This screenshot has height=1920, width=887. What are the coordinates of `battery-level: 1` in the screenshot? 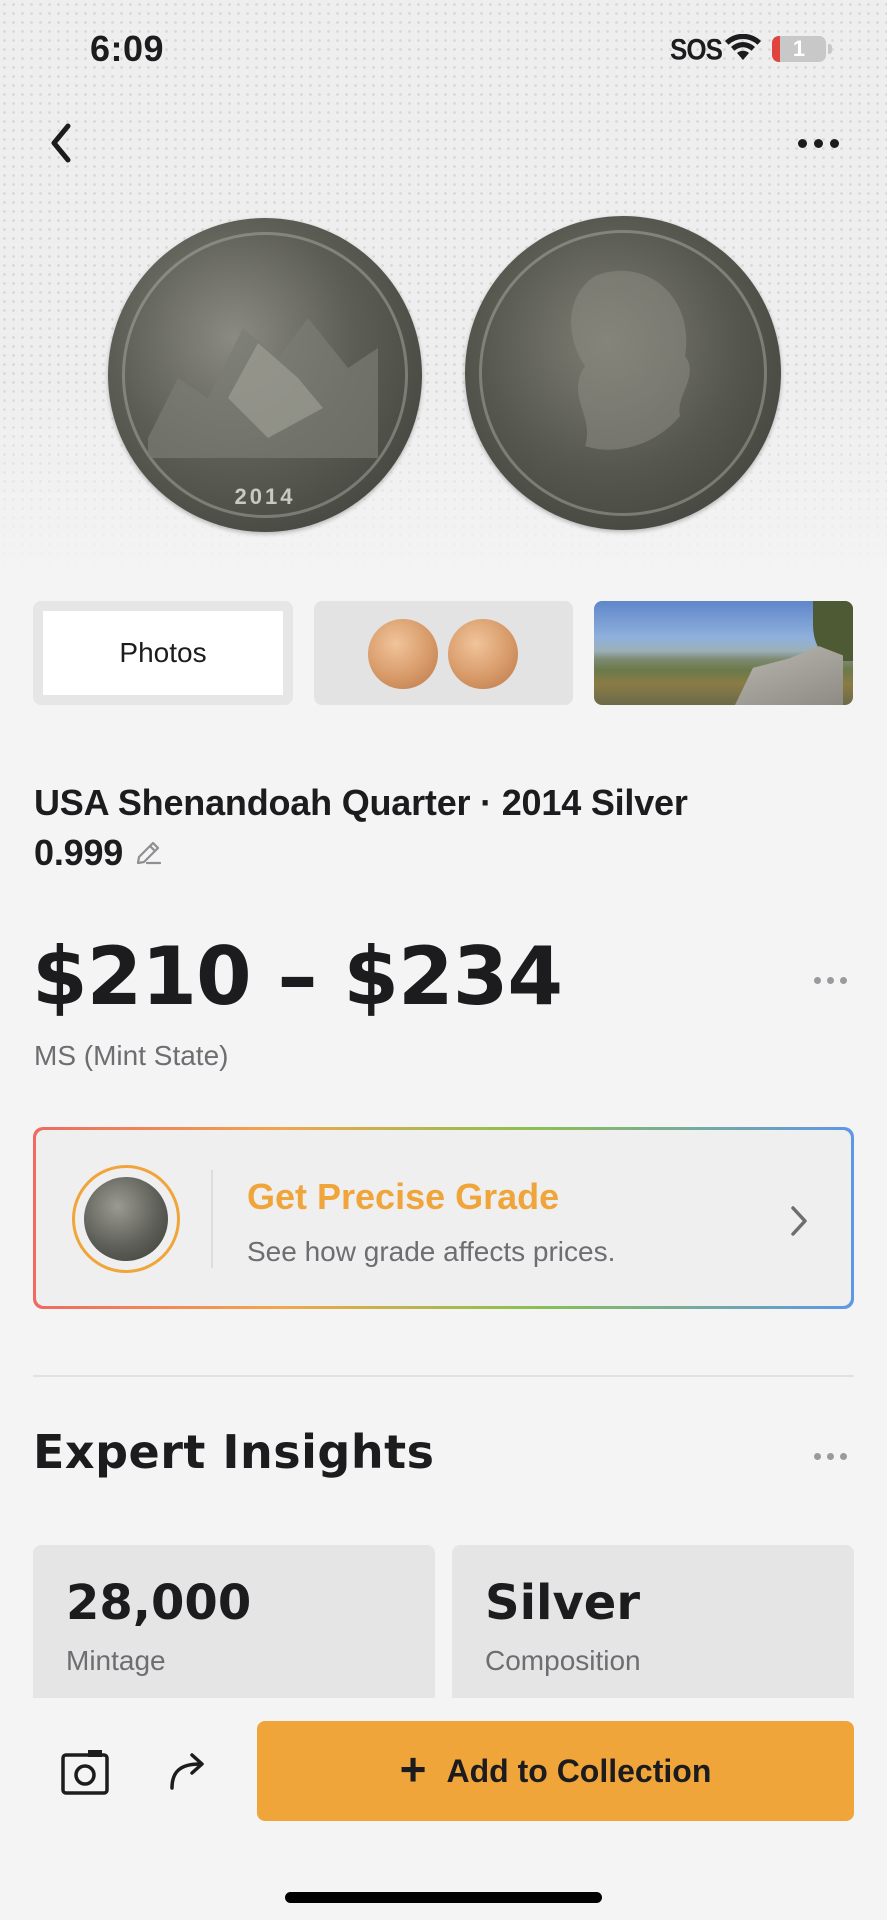 It's located at (799, 48).